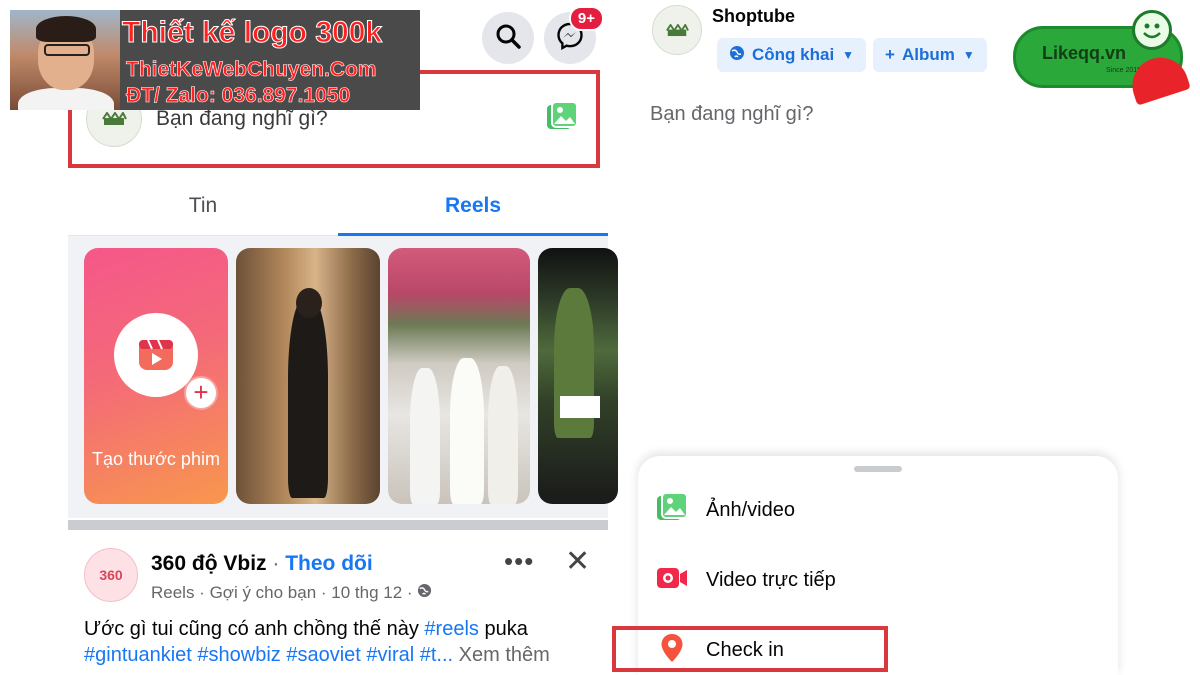 This screenshot has height=675, width=1200. What do you see at coordinates (672, 580) in the screenshot?
I see `live-video-icon` at bounding box center [672, 580].